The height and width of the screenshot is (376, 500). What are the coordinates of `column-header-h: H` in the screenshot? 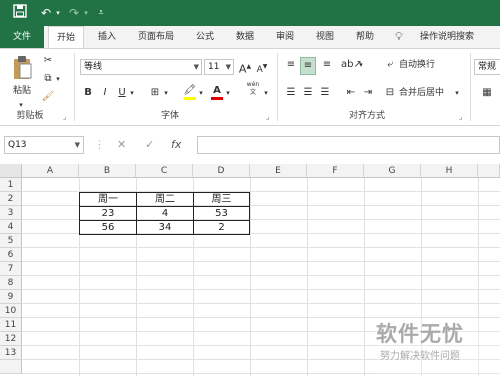 It's located at (449, 171).